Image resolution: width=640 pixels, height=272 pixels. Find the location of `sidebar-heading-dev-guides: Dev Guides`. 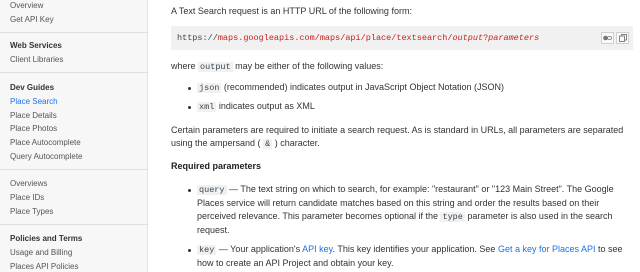

sidebar-heading-dev-guides: Dev Guides is located at coordinates (32, 87).